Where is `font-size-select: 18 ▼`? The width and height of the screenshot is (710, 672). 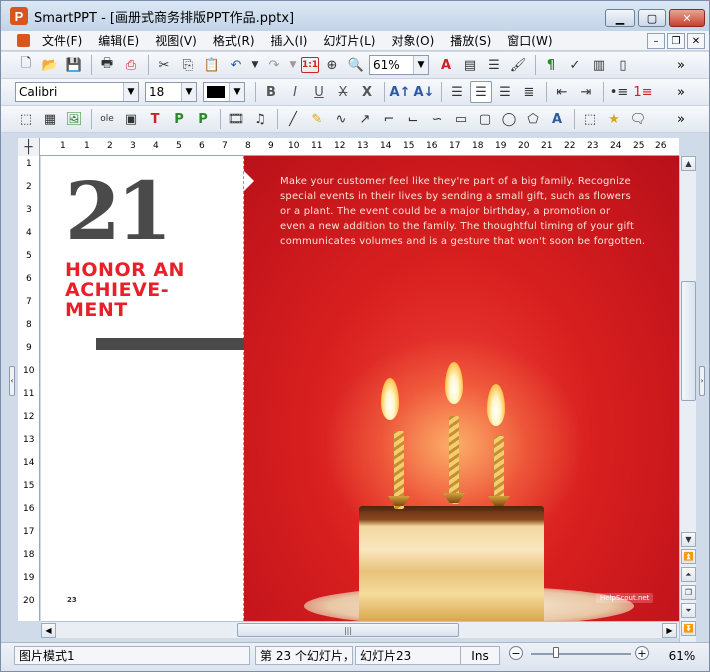
font-size-select: 18 ▼ is located at coordinates (171, 92).